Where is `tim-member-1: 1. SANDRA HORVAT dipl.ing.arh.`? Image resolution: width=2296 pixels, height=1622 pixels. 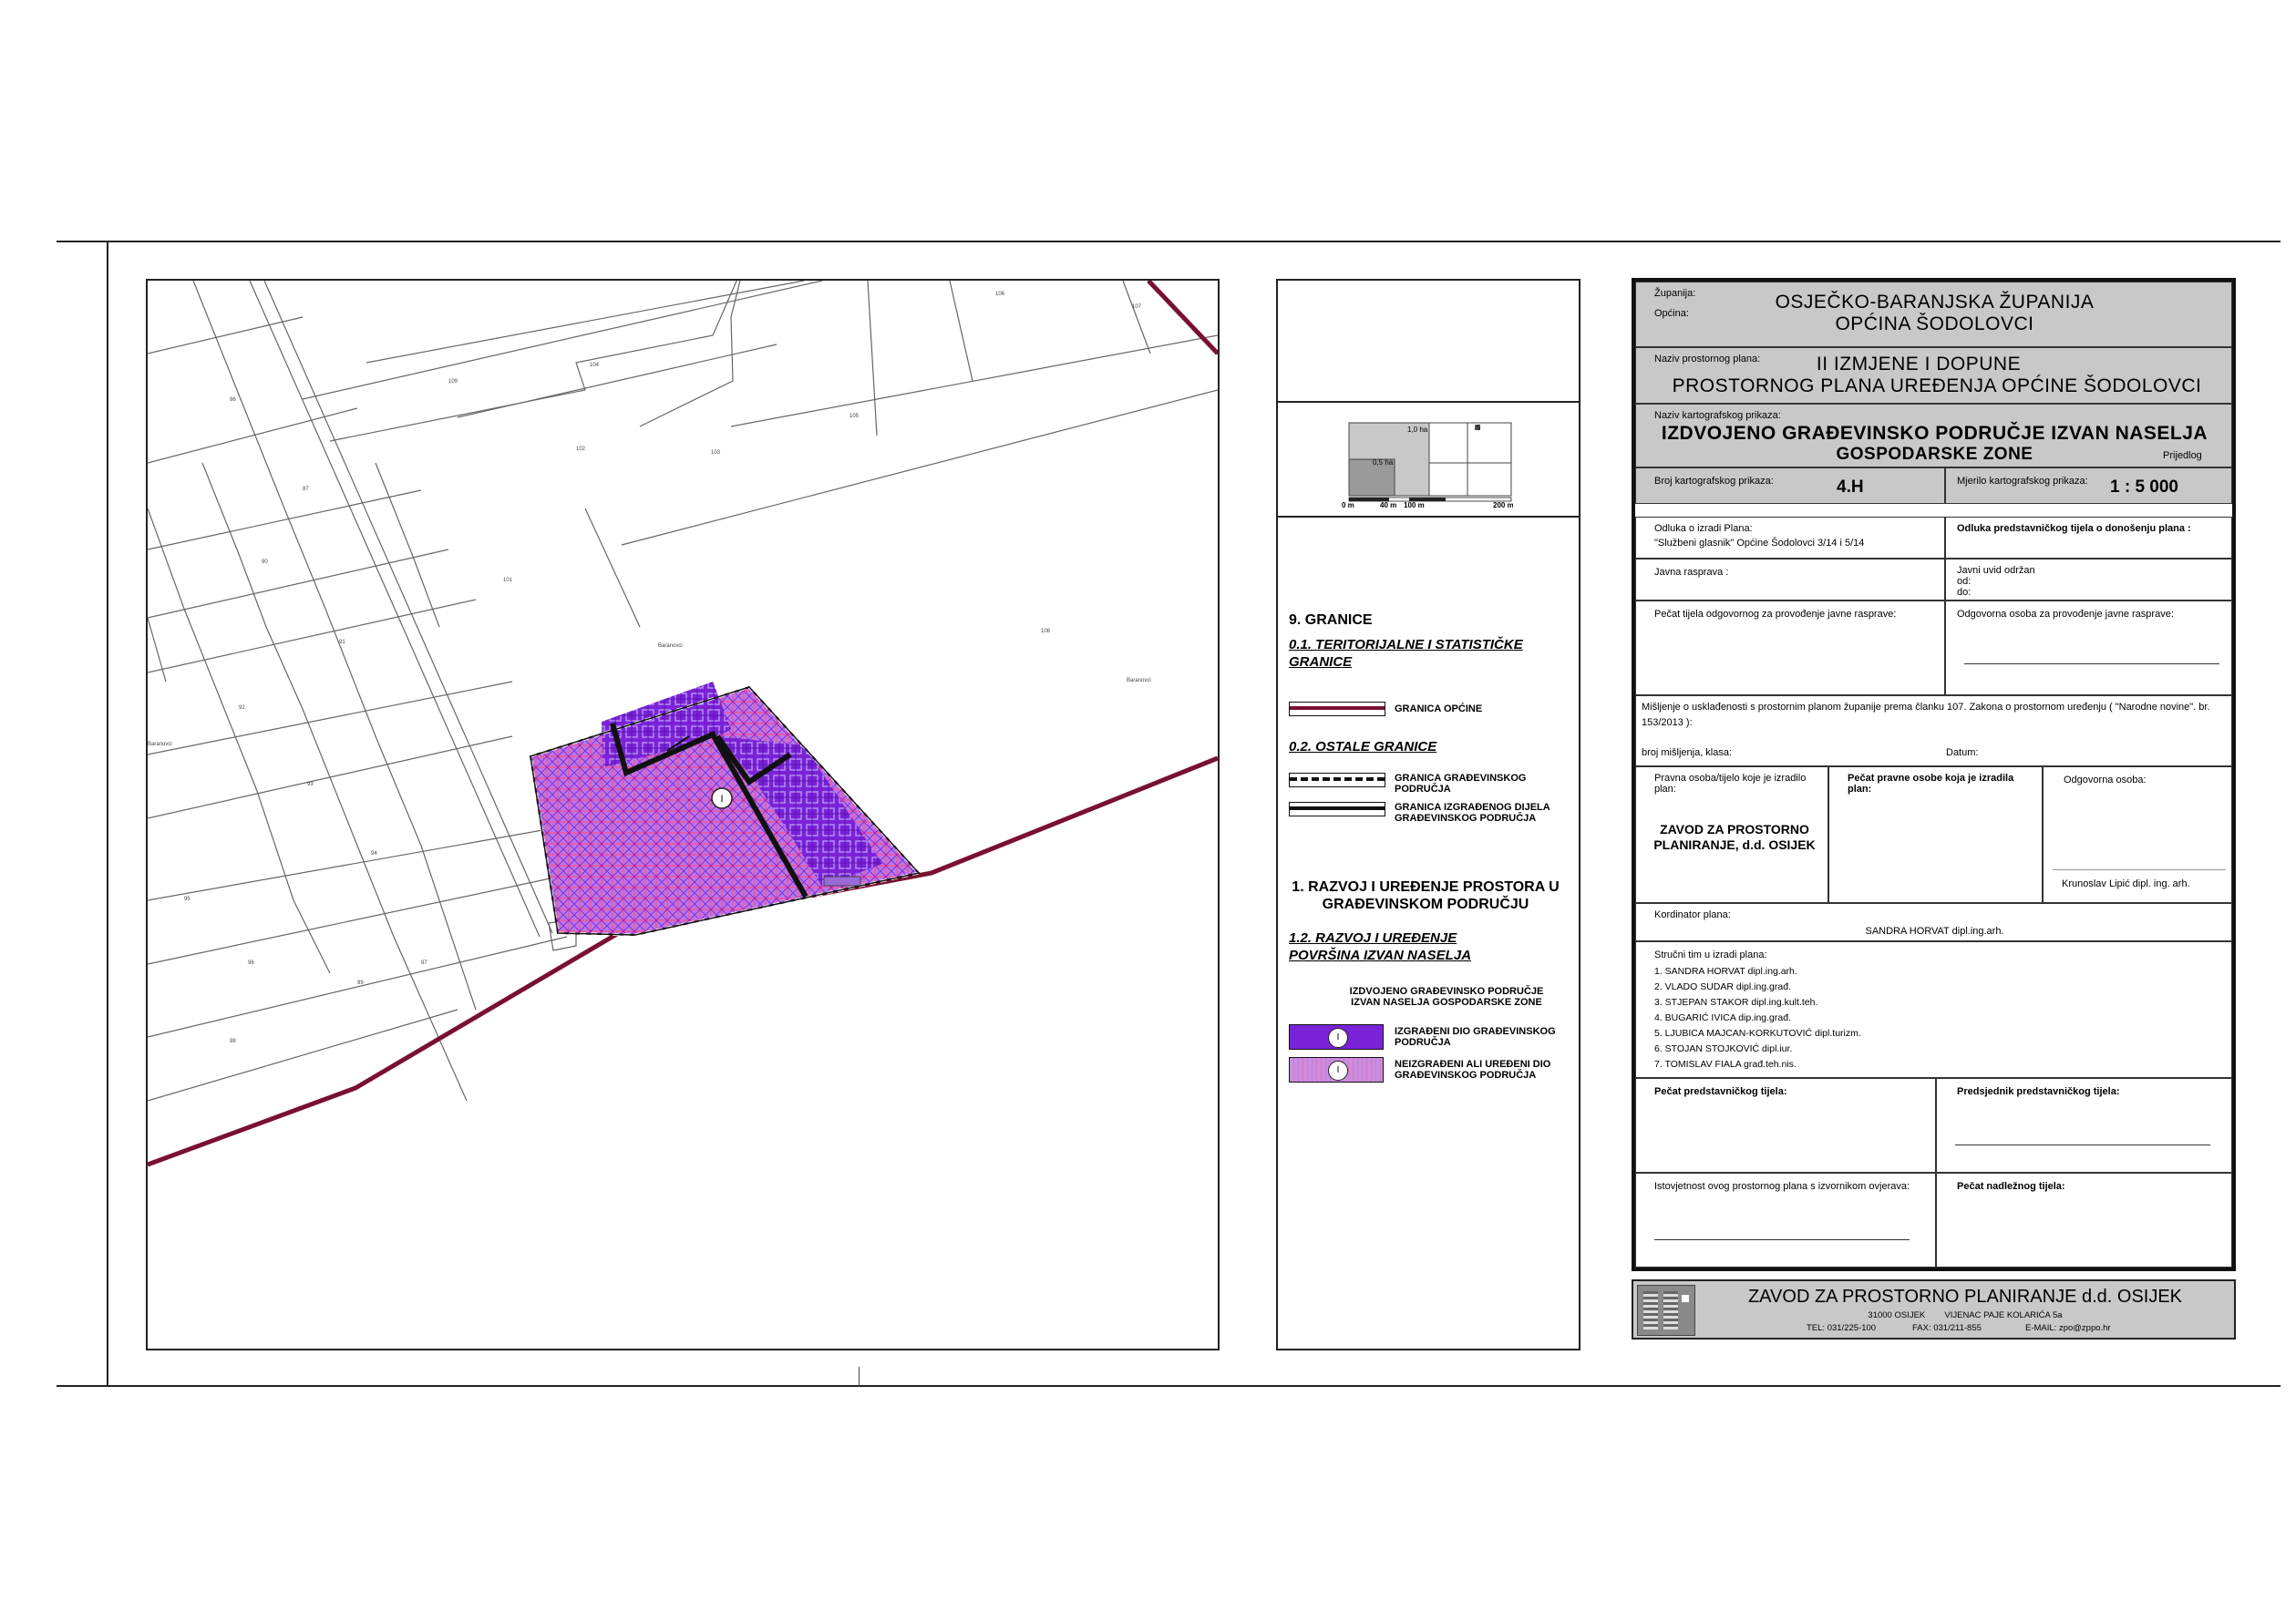 tim-member-1: 1. SANDRA HORVAT dipl.ing.arh. is located at coordinates (1725, 971).